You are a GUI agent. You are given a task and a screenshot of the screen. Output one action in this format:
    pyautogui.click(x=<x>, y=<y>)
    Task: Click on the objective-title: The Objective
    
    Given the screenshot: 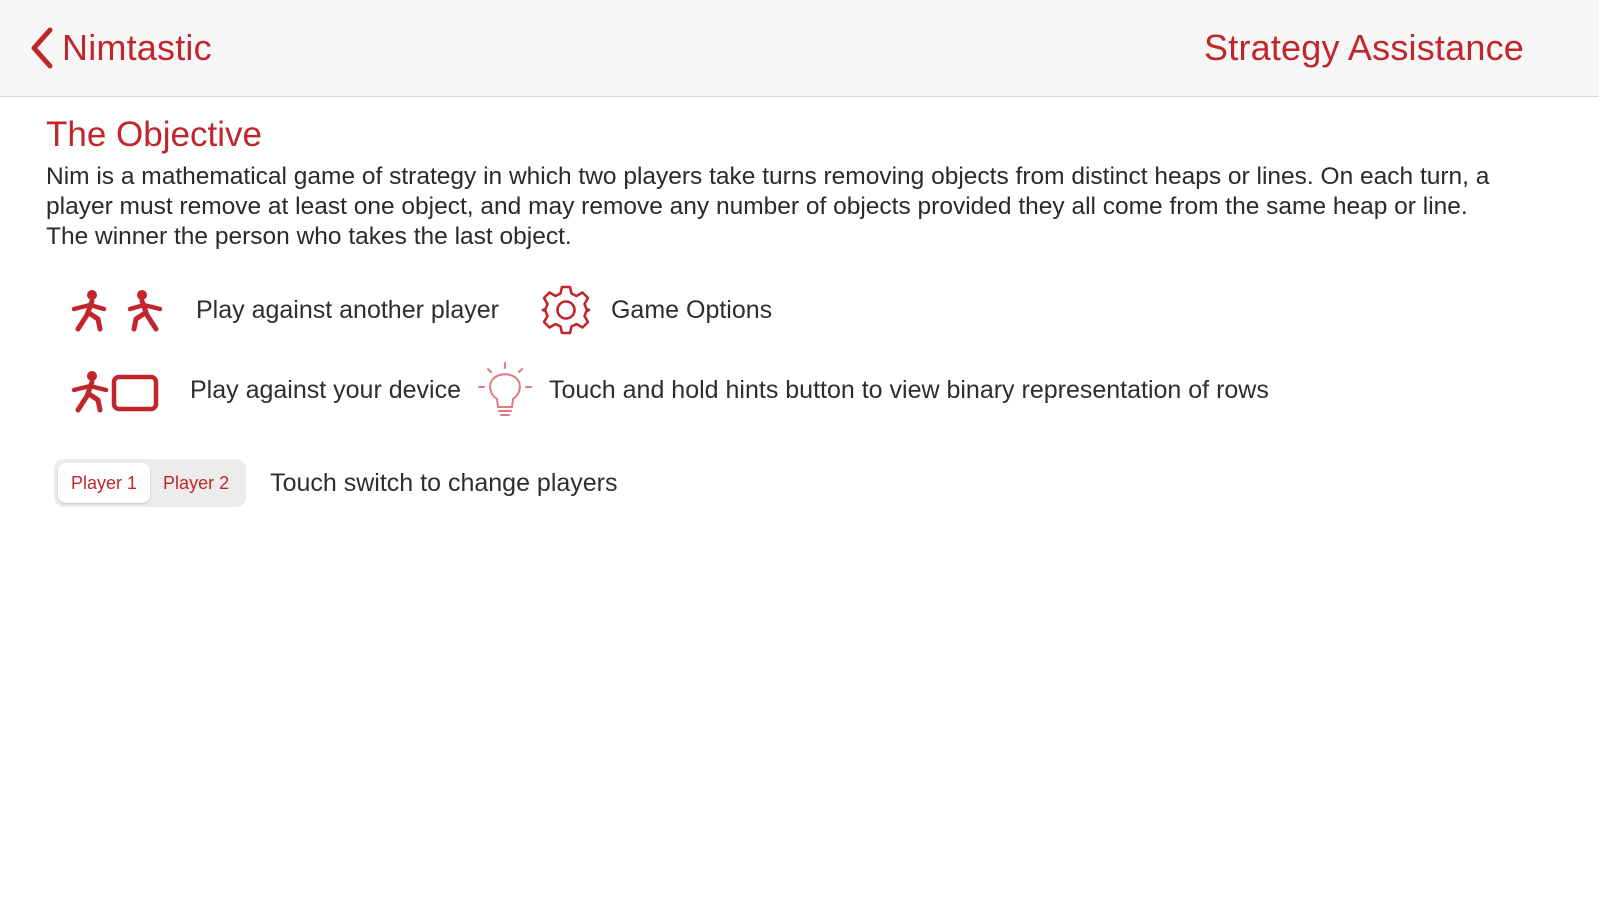 What is the action you would take?
    pyautogui.click(x=154, y=134)
    